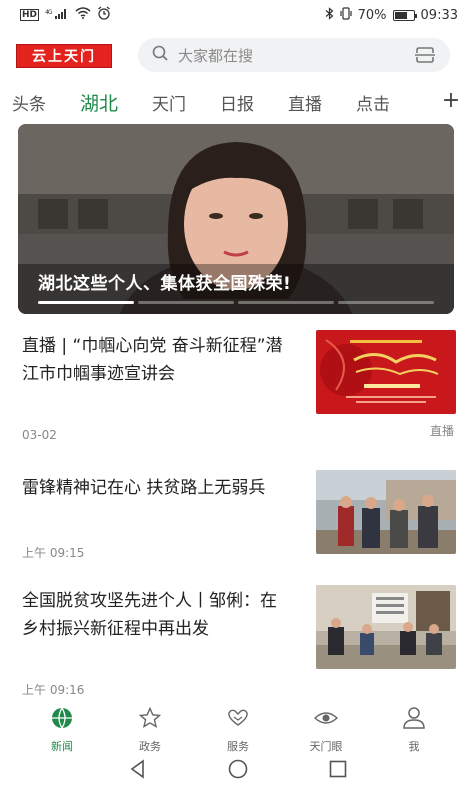 This screenshot has height=793, width=476. I want to click on nav-label: 新闻, so click(62, 746).